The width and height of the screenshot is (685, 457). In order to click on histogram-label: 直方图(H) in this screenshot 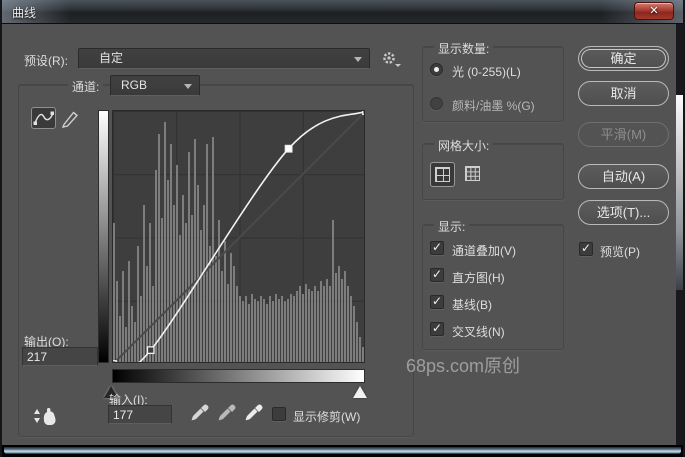, I will do `click(478, 278)`.